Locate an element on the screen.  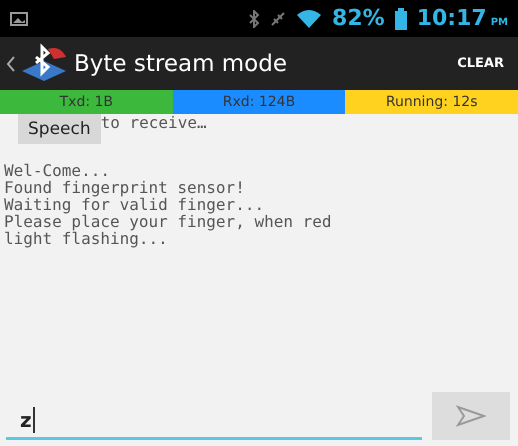
counter-label: Txd: 1B is located at coordinates (86, 102).